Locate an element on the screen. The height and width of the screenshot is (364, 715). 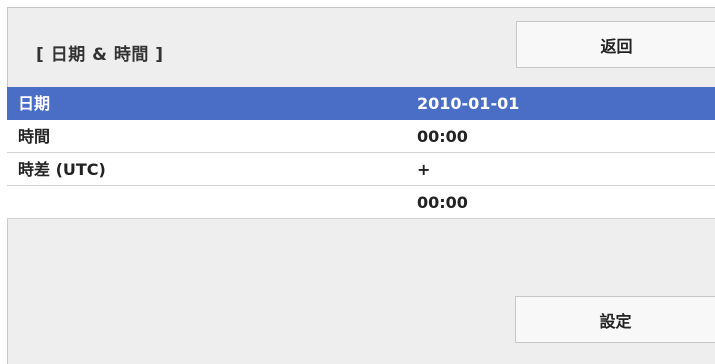
row-date-label: 日期 is located at coordinates (34, 103).